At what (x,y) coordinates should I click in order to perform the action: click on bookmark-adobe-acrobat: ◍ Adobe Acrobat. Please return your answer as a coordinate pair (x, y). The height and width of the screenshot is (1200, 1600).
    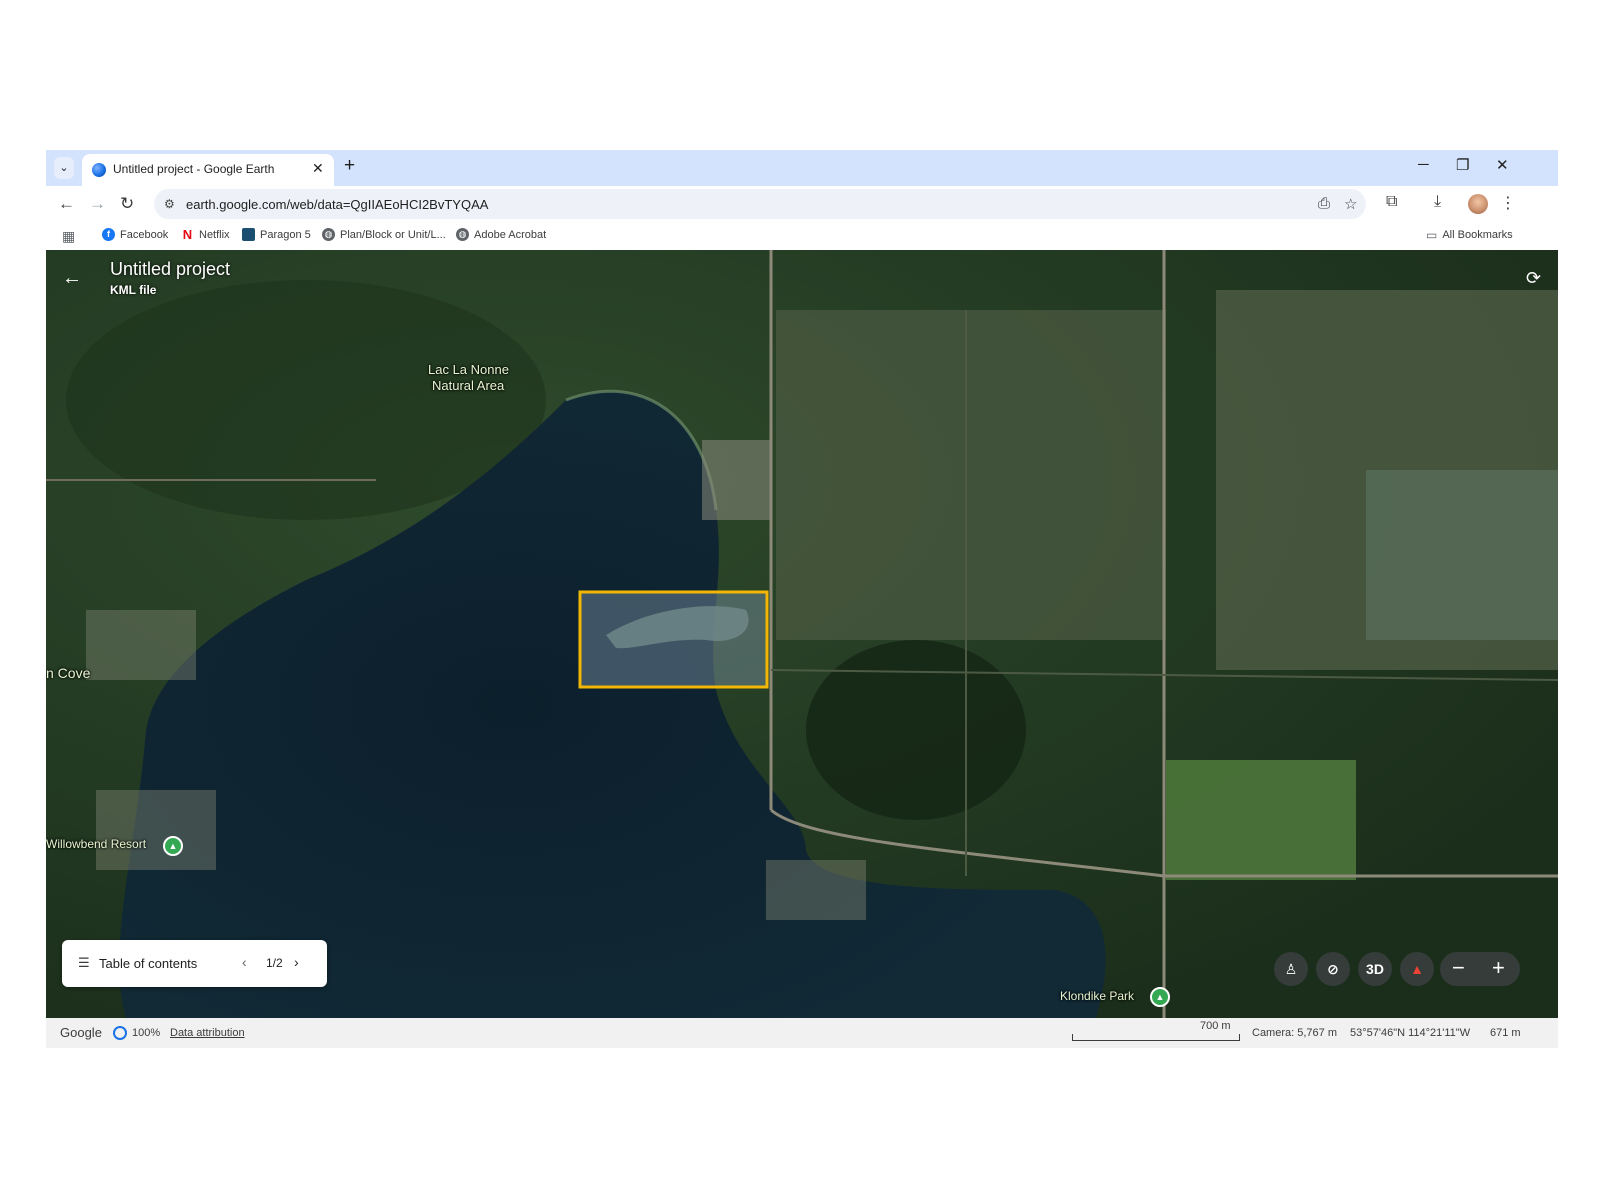
    Looking at the image, I should click on (501, 234).